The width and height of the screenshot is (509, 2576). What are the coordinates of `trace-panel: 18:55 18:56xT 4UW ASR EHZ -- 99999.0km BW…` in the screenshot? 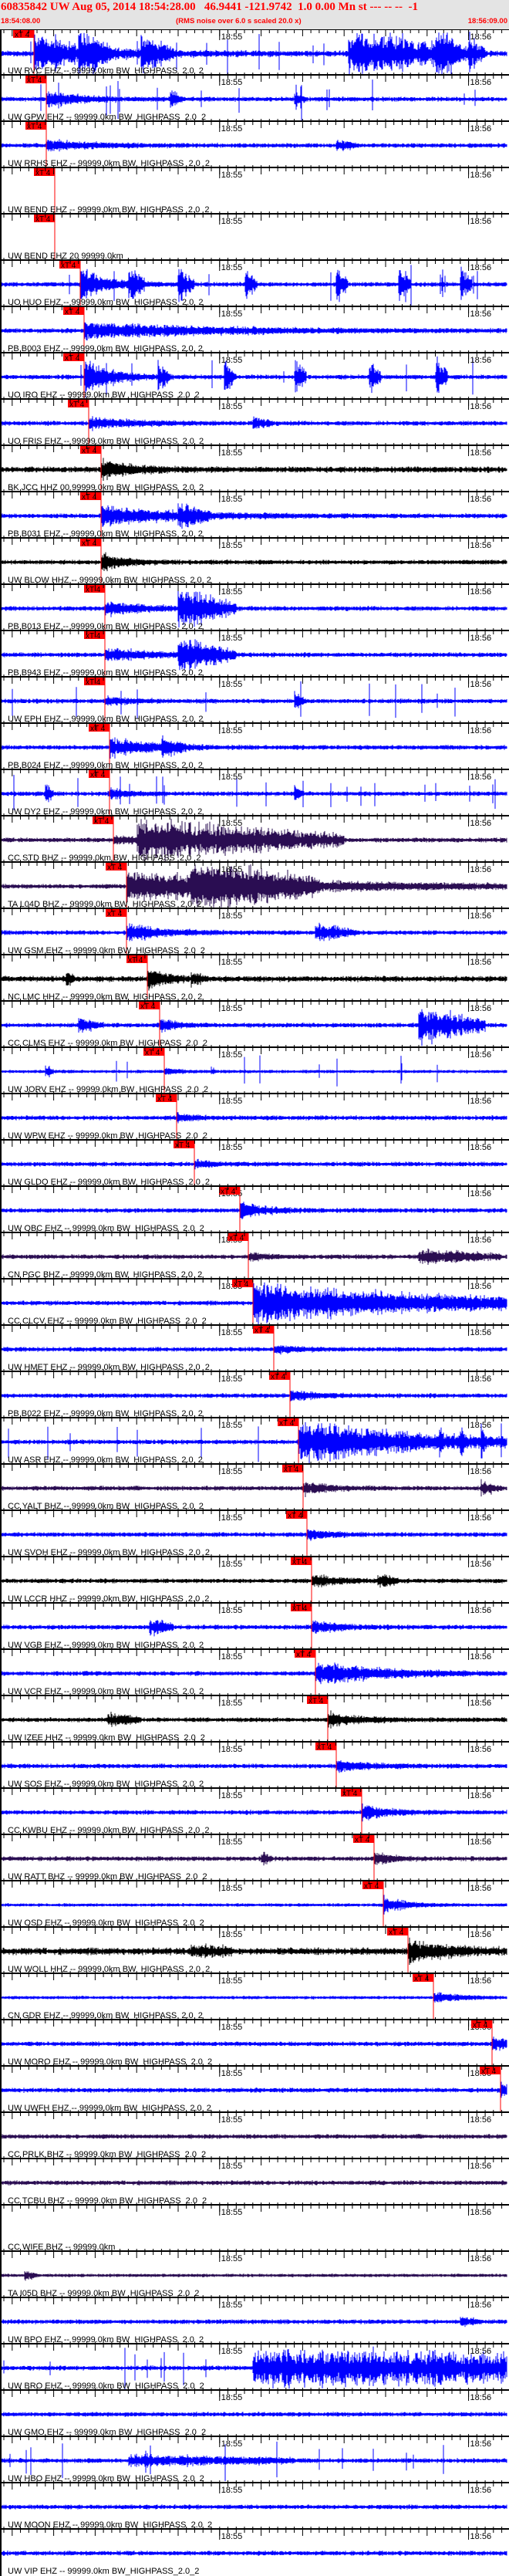 It's located at (253, 1441).